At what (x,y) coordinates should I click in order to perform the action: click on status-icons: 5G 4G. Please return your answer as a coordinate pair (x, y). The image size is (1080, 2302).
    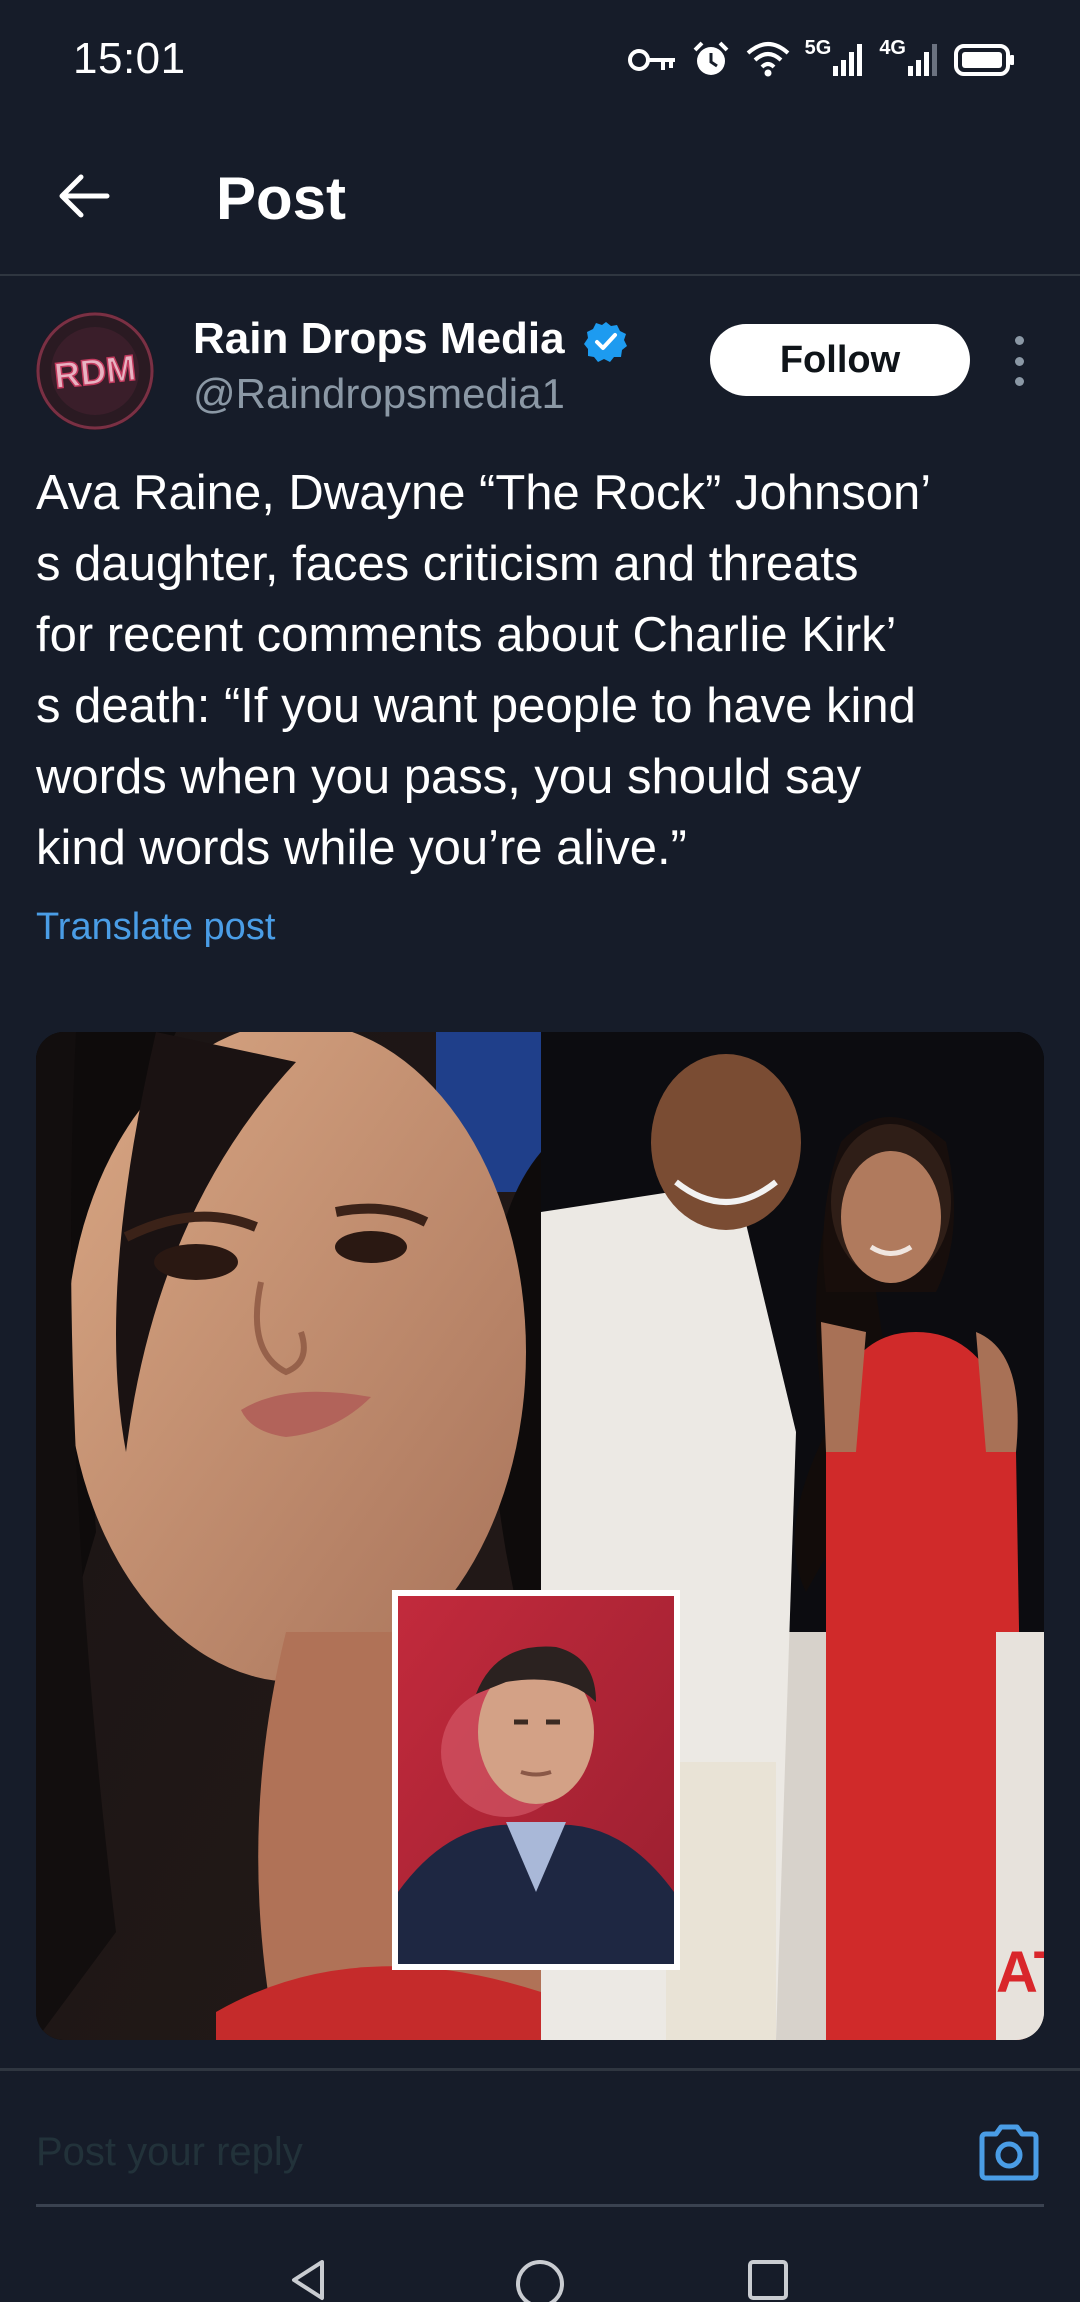
    Looking at the image, I should click on (821, 60).